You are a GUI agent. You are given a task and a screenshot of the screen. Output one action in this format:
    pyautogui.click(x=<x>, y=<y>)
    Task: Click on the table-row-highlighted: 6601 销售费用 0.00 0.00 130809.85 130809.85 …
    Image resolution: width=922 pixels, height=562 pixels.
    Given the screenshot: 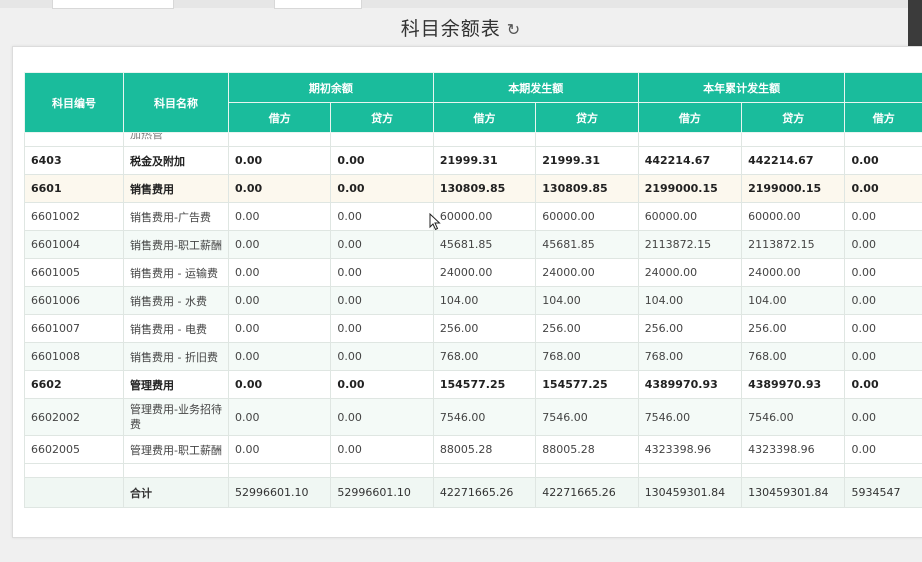 What is the action you would take?
    pyautogui.click(x=473, y=189)
    